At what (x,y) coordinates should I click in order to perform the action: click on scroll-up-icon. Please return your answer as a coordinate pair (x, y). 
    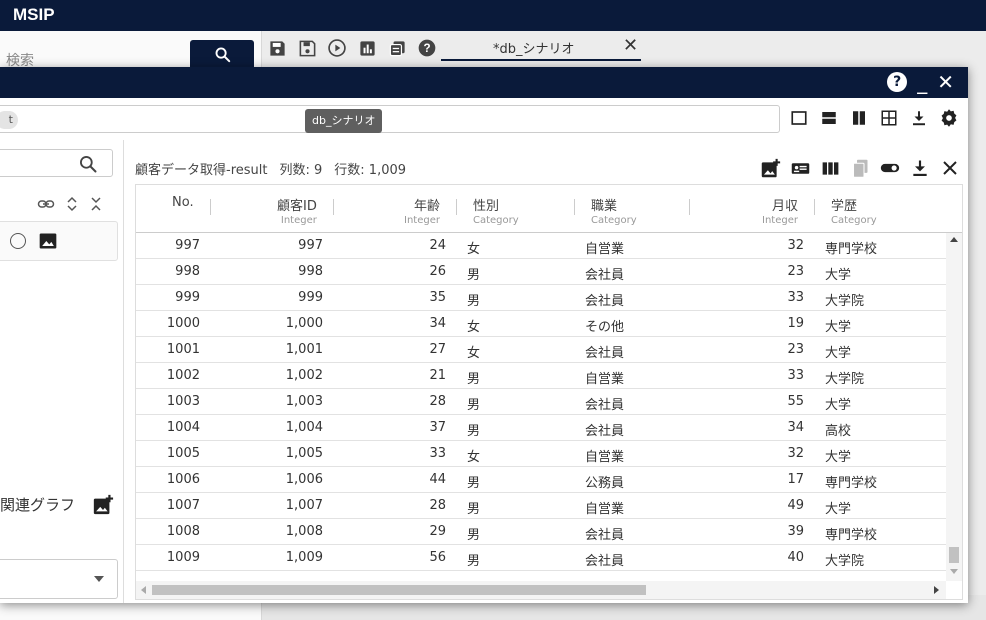
    Looking at the image, I should click on (954, 239).